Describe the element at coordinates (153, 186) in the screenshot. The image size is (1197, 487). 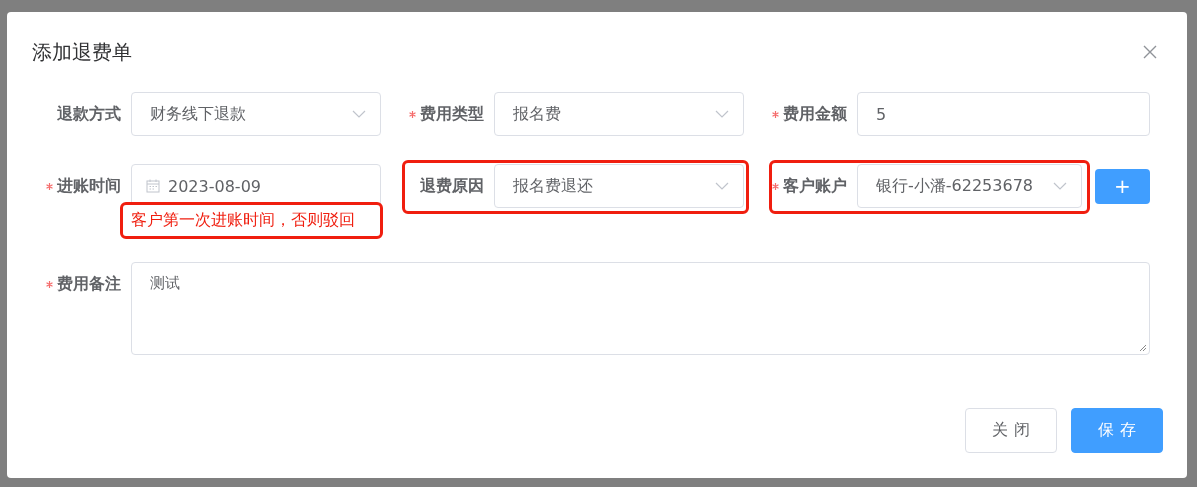
I see `calendar-icon` at that location.